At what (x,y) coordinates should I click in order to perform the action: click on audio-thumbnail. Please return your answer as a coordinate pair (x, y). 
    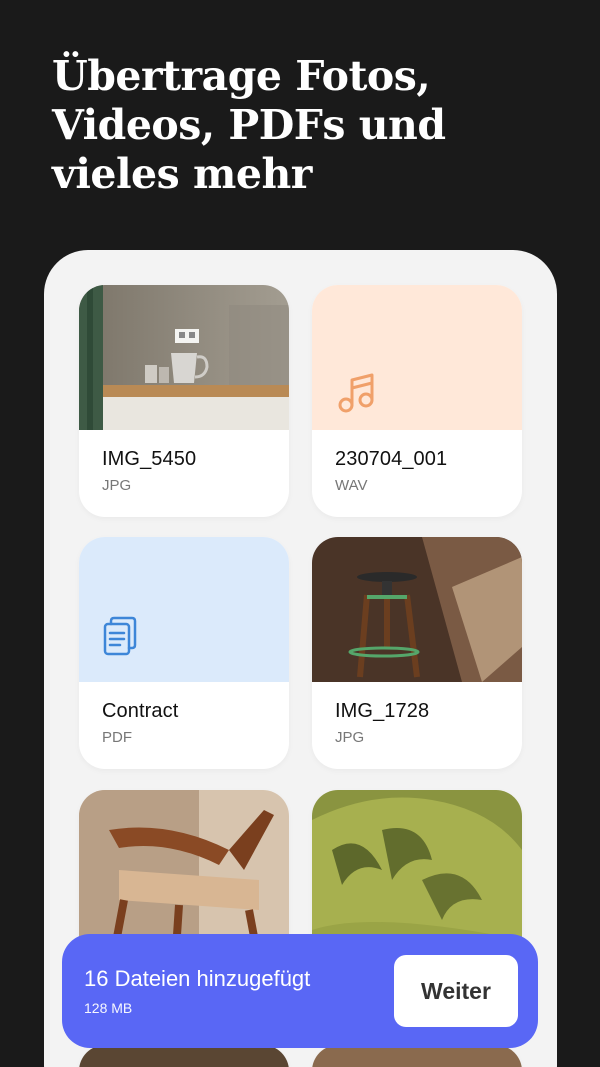
    Looking at the image, I should click on (417, 357).